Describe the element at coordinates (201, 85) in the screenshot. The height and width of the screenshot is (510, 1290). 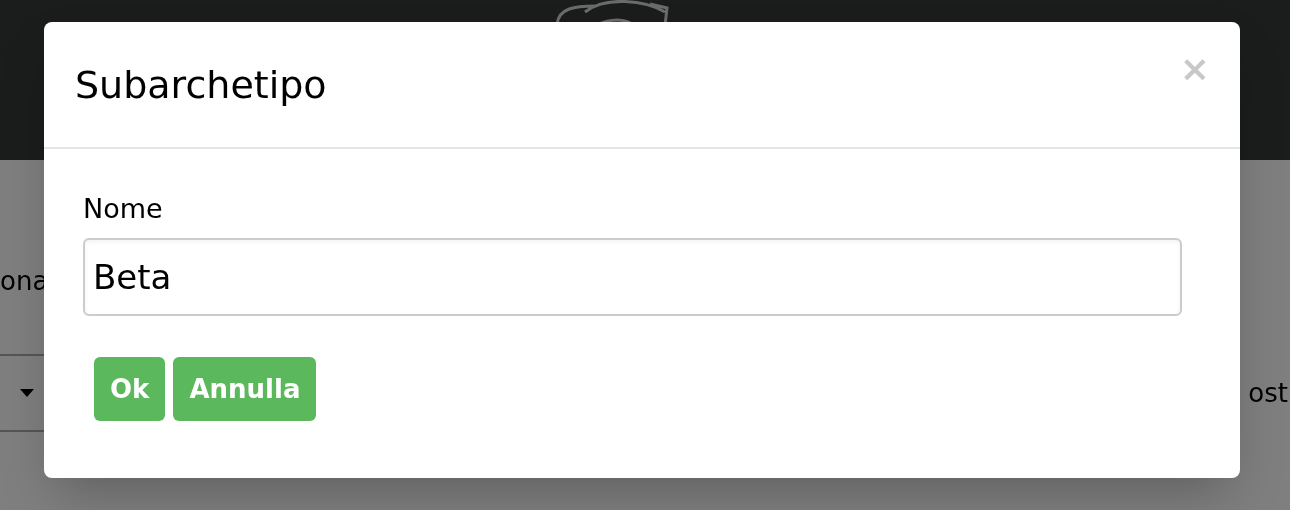
I see `dialog-title: Subarchetipo` at that location.